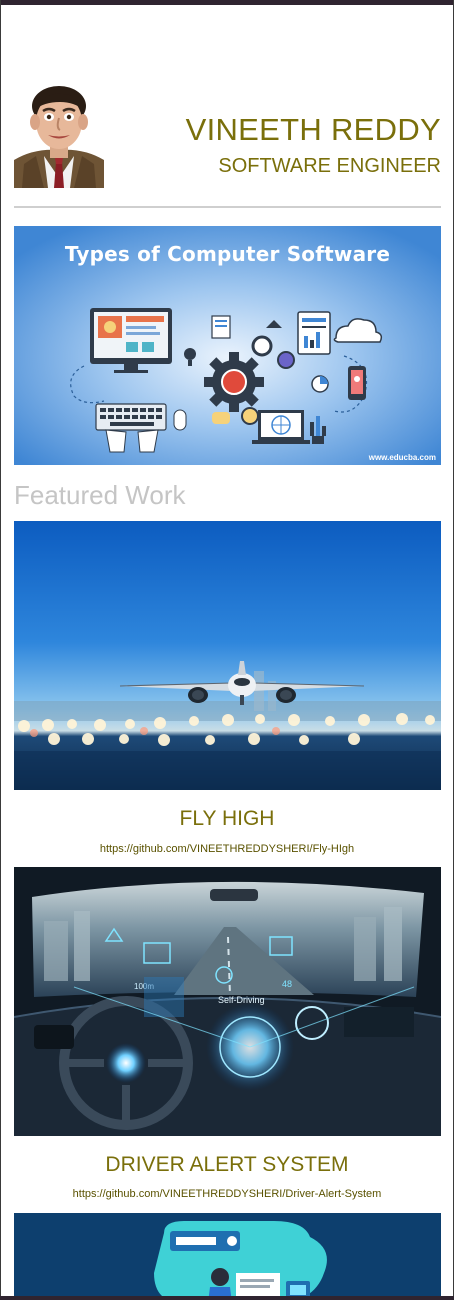  Describe the element at coordinates (59, 133) in the screenshot. I see `person-portrait-icon` at that location.